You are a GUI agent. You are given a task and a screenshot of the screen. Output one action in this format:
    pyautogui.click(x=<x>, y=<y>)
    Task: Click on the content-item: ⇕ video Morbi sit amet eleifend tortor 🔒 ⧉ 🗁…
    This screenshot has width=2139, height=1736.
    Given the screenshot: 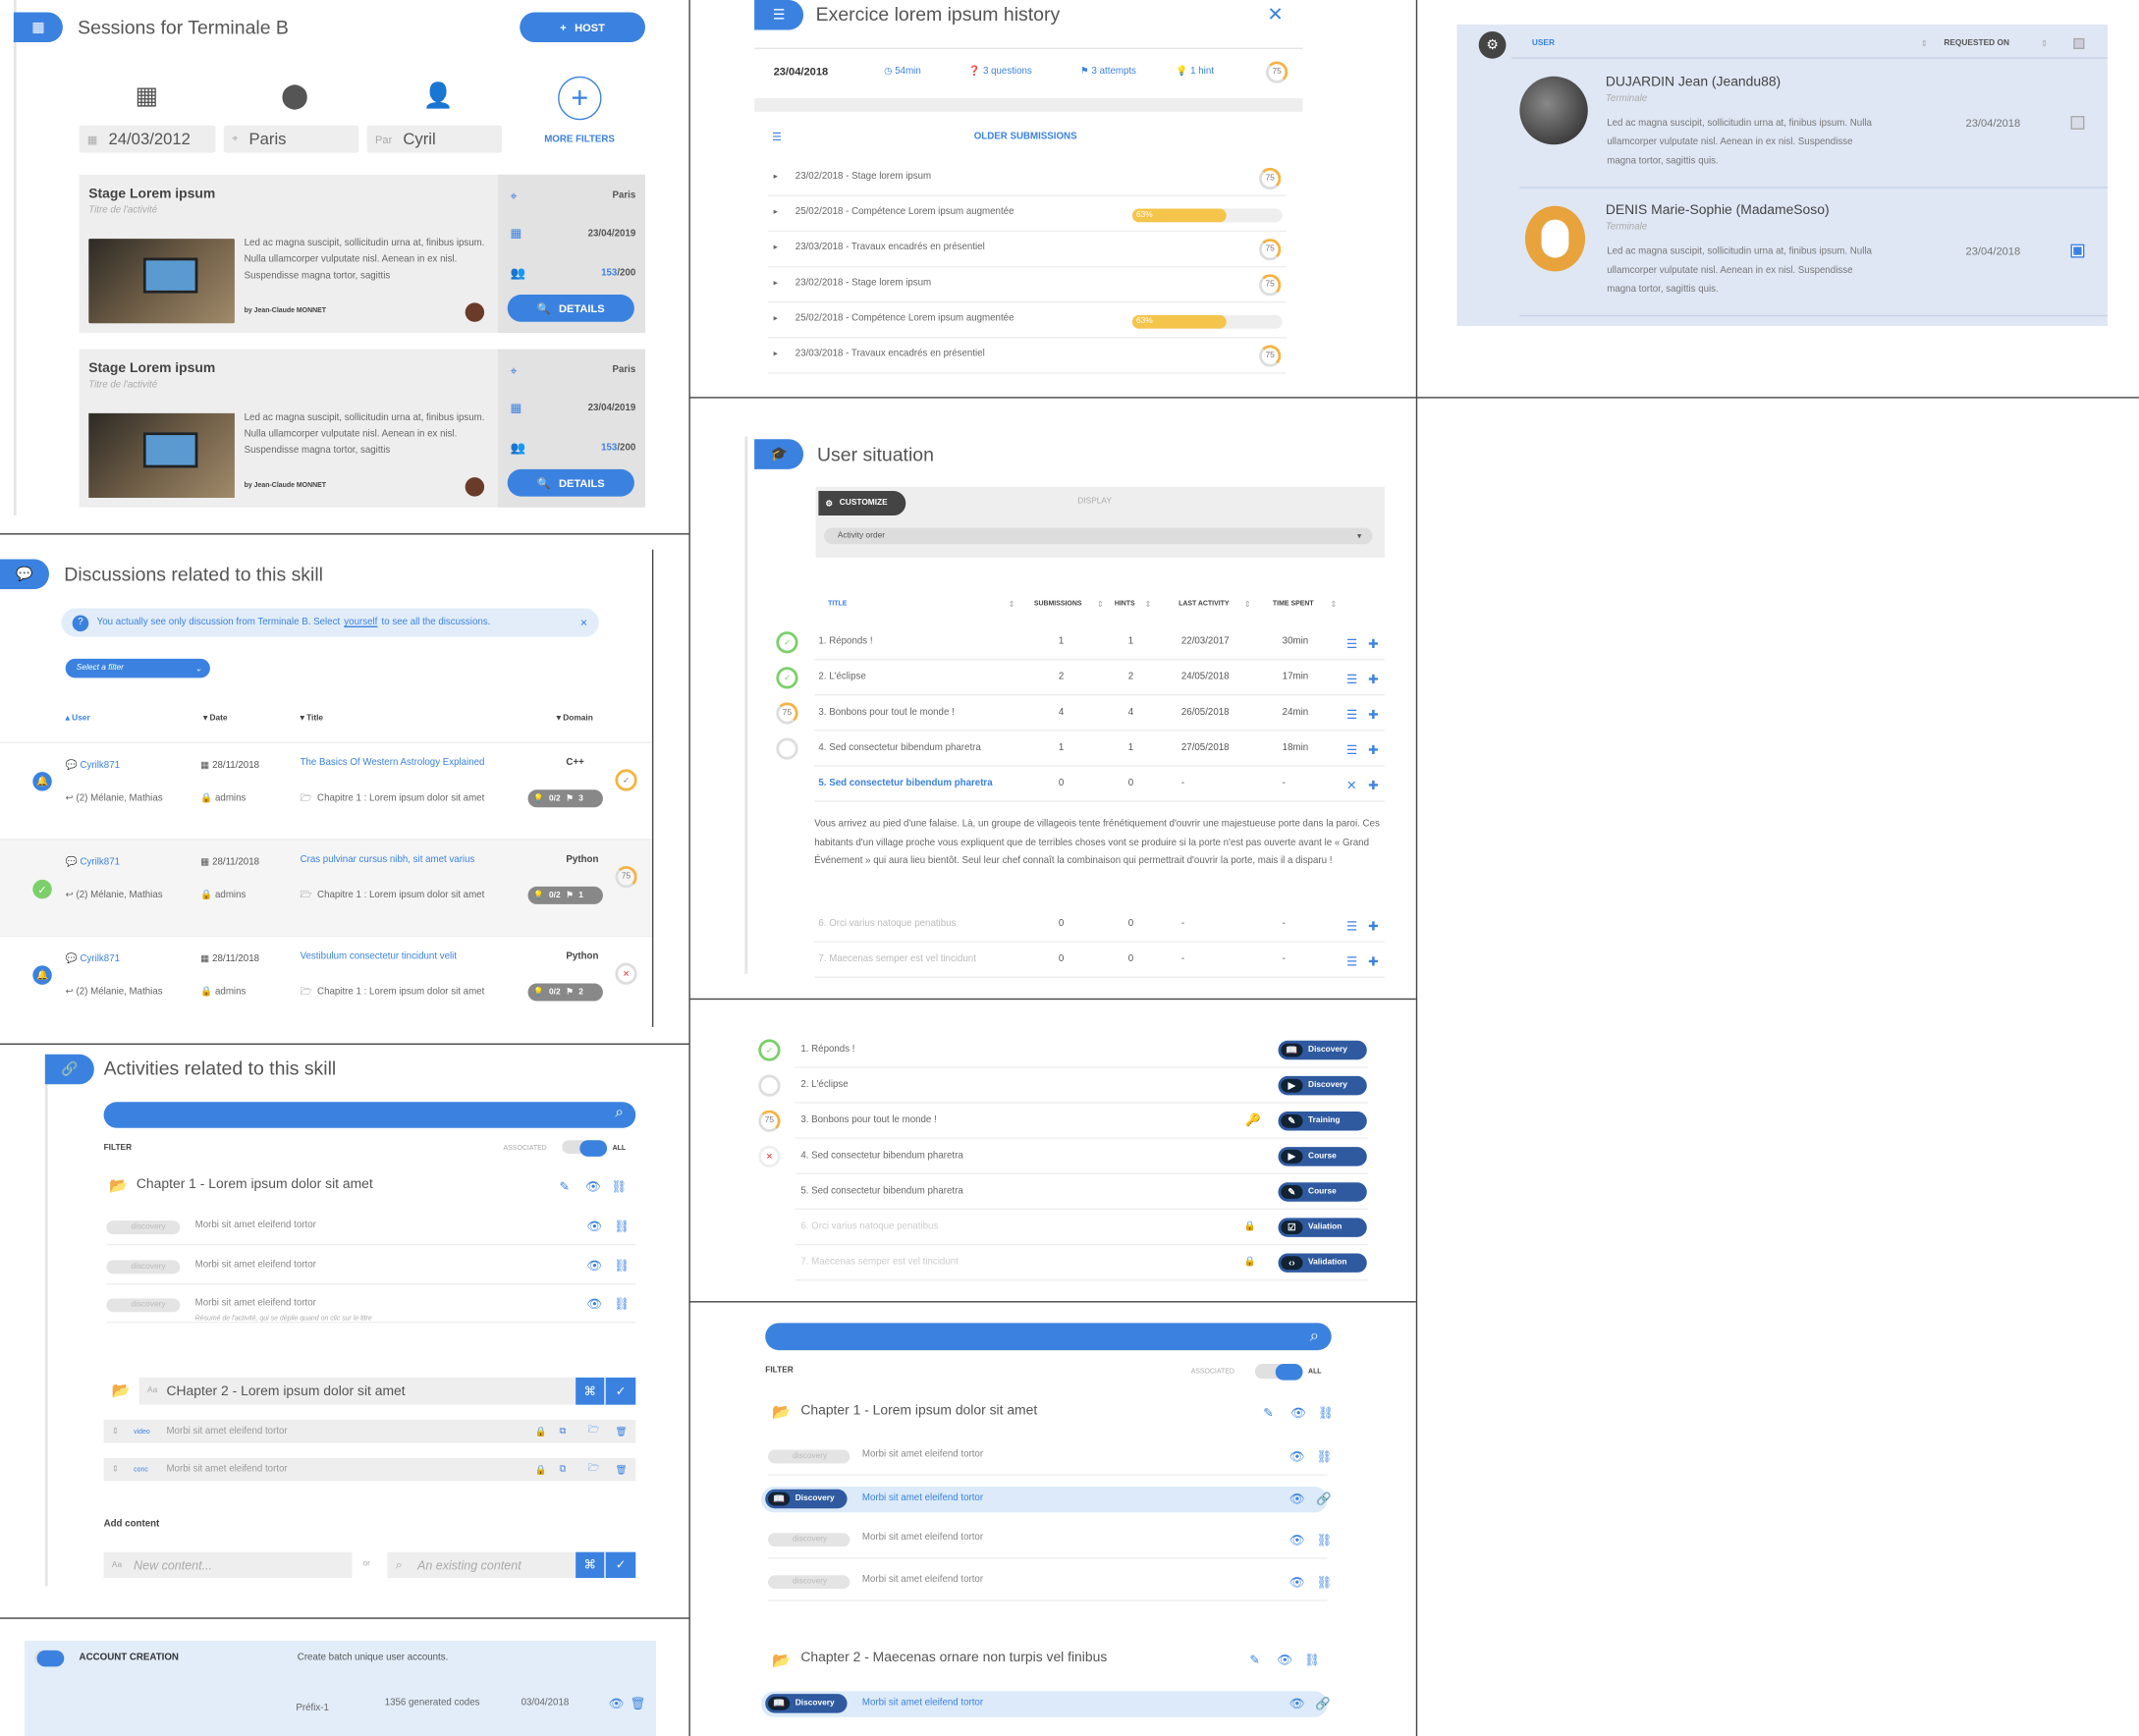 What is the action you would take?
    pyautogui.click(x=369, y=1431)
    